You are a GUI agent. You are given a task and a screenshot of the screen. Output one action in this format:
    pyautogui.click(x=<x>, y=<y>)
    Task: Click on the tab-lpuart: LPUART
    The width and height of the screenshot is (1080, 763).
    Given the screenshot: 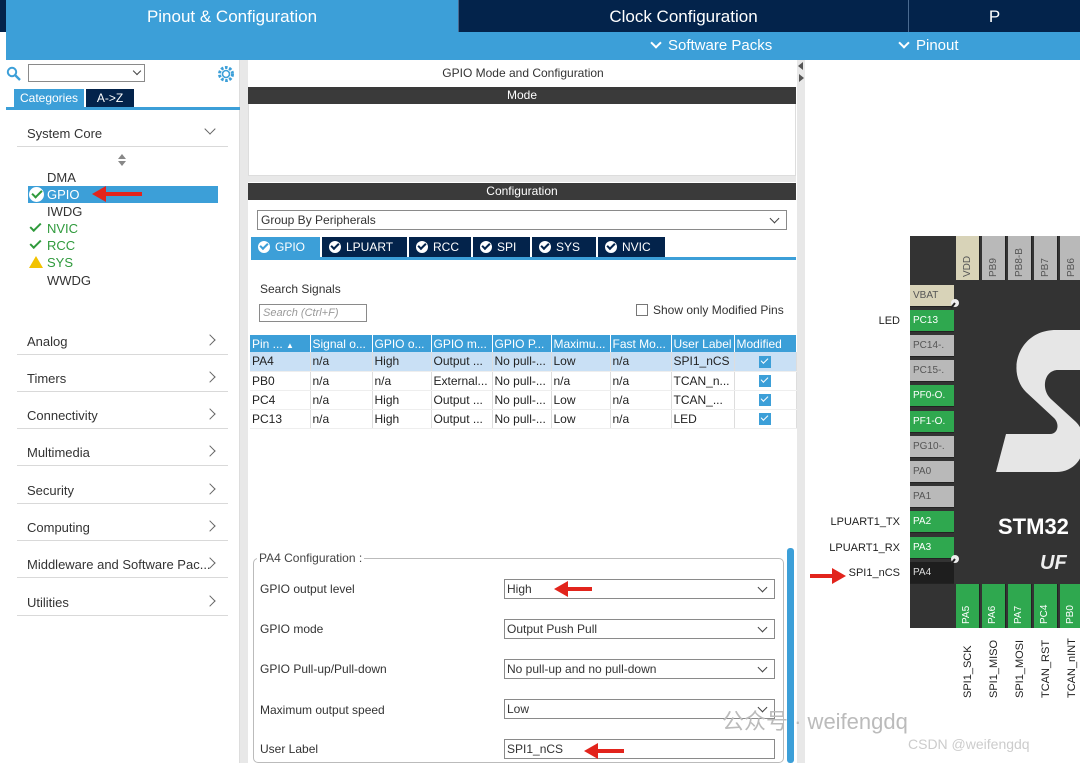 What is the action you would take?
    pyautogui.click(x=364, y=247)
    